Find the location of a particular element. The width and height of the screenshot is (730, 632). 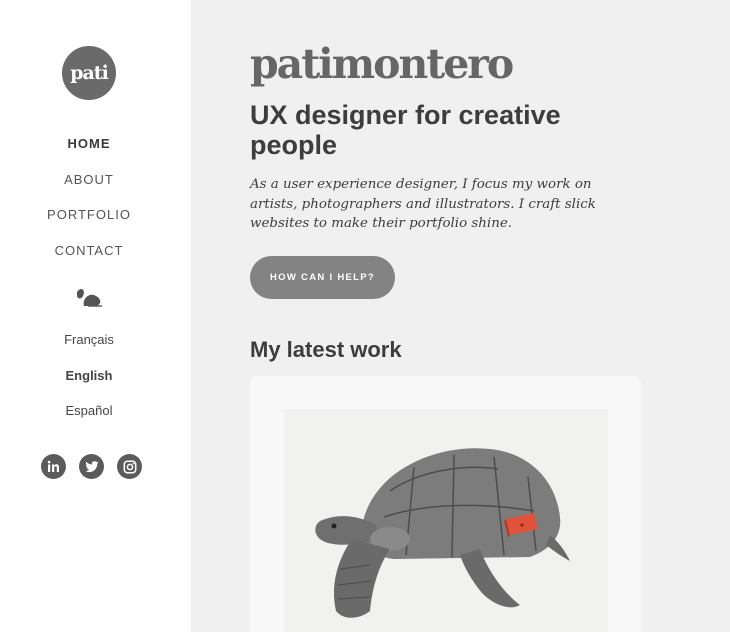

social-links is located at coordinates (91, 466).